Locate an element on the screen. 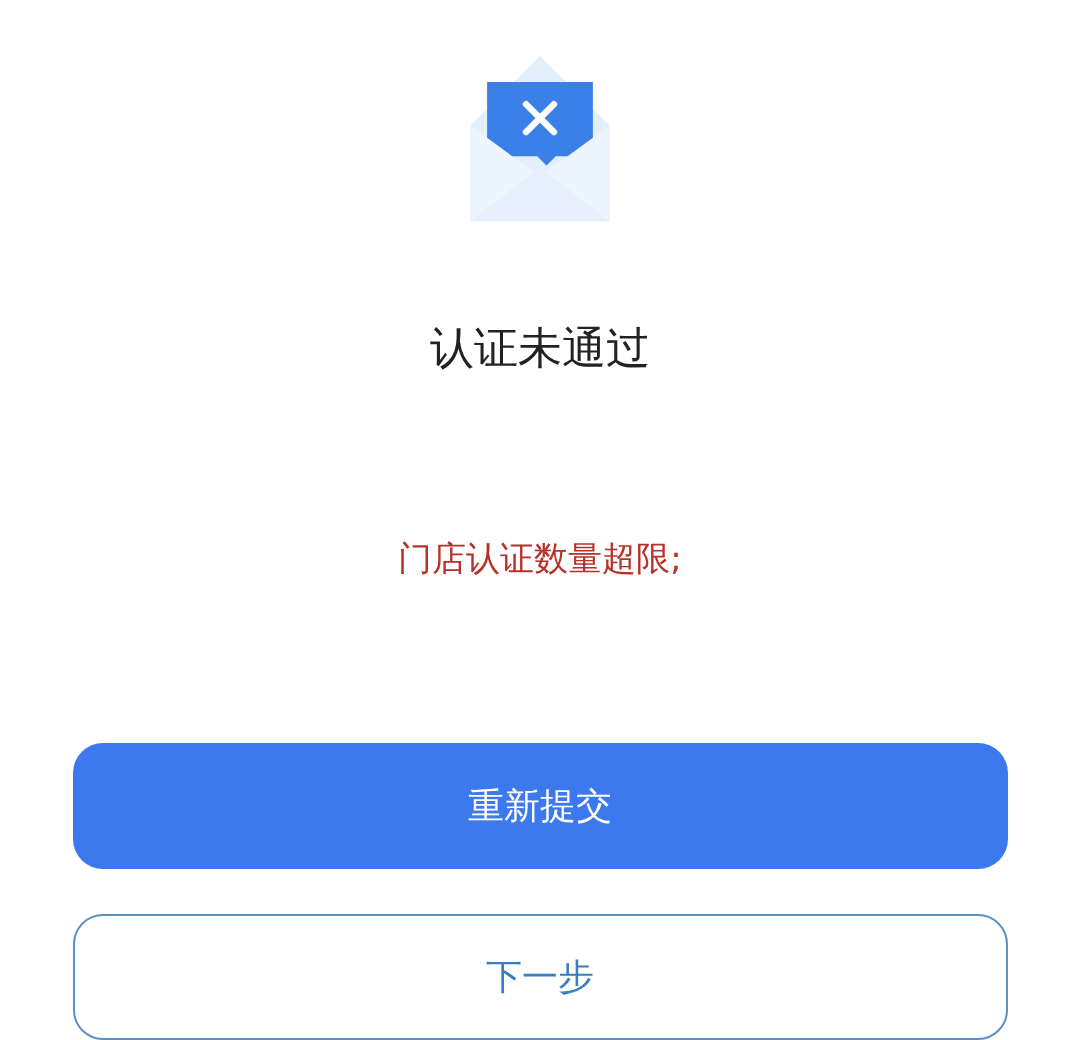 This screenshot has width=1080, height=1040. status-title: 认证未通过 is located at coordinates (540, 348).